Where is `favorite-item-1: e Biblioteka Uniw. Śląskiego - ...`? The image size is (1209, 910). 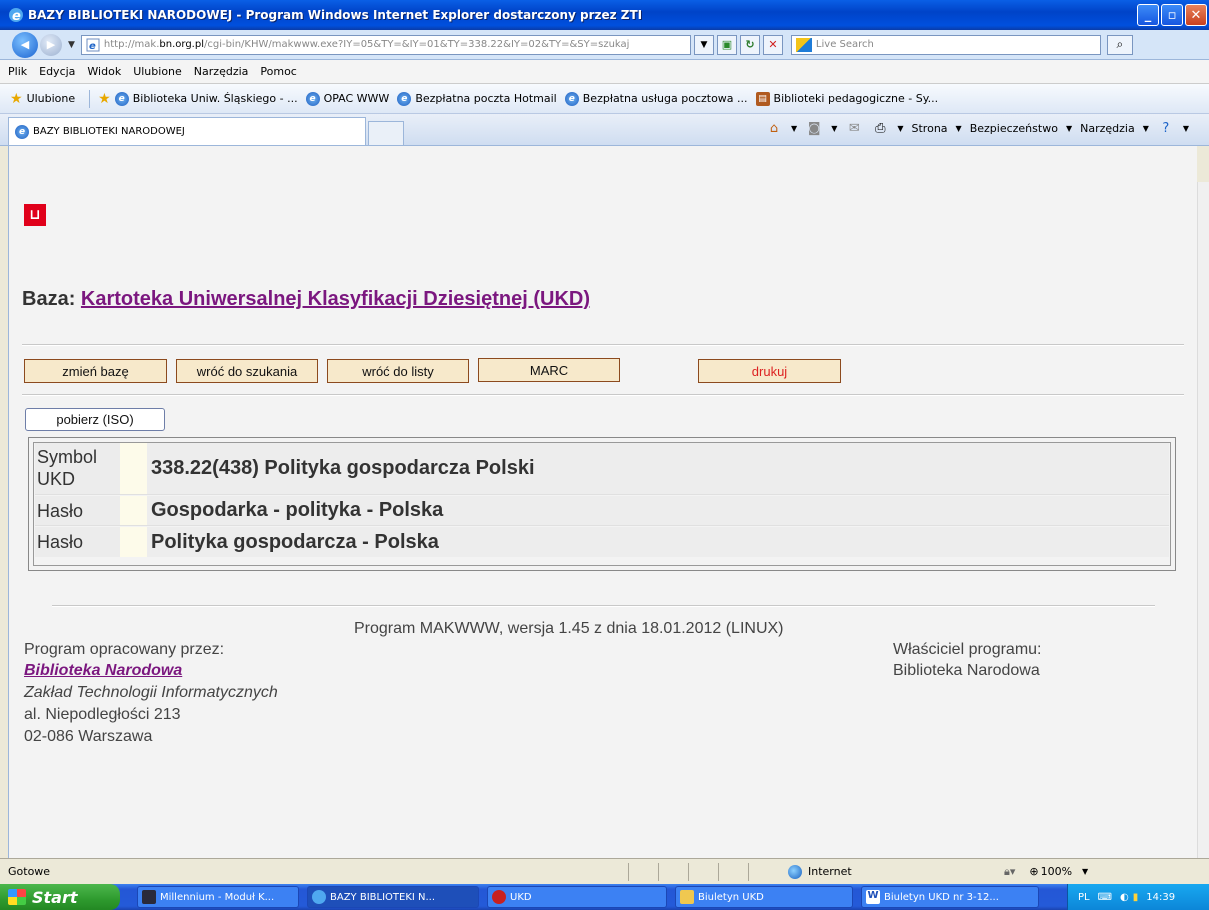
favorite-item-1: e Biblioteka Uniw. Śląskiego - ... is located at coordinates (206, 98).